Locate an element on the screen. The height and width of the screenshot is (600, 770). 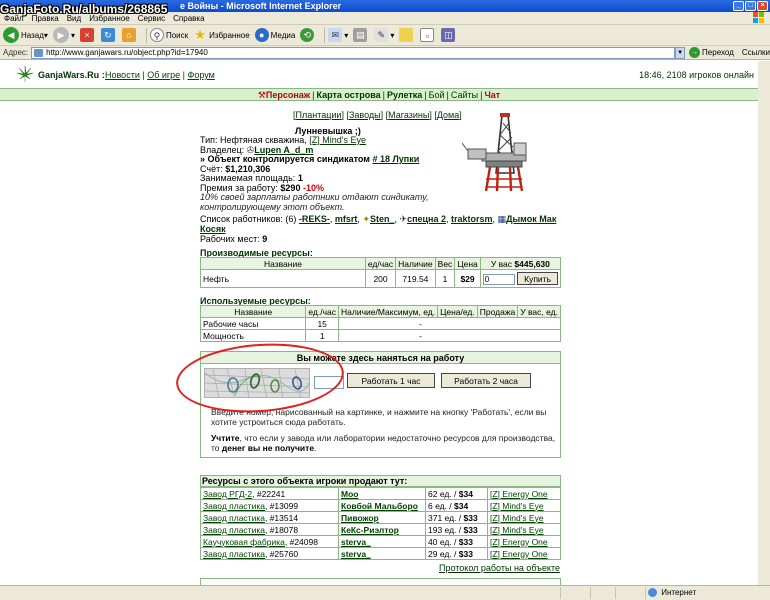
nav-character-link: Персонаж is located at coordinates (288, 95).